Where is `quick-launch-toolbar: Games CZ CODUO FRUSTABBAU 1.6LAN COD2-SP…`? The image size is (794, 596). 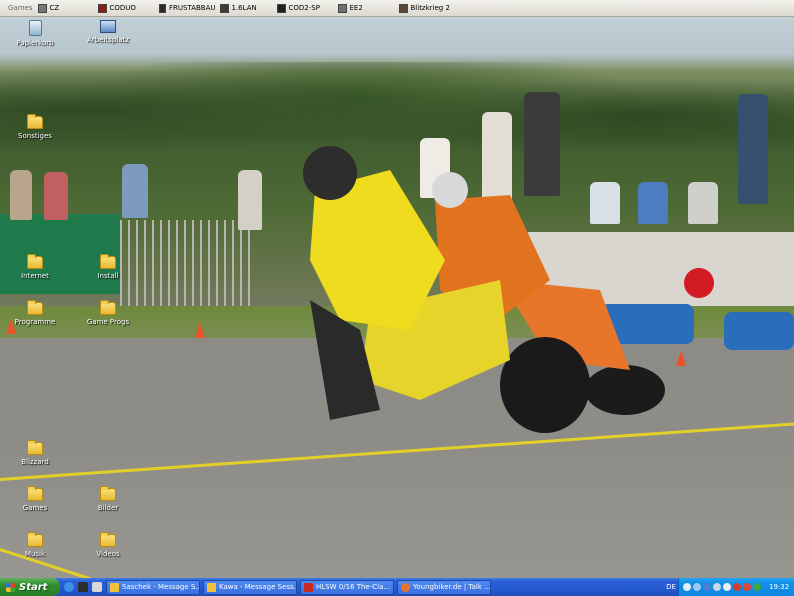
quick-launch-toolbar: Games CZ CODUO FRUSTABBAU 1.6LAN COD2-SP… is located at coordinates (397, 8).